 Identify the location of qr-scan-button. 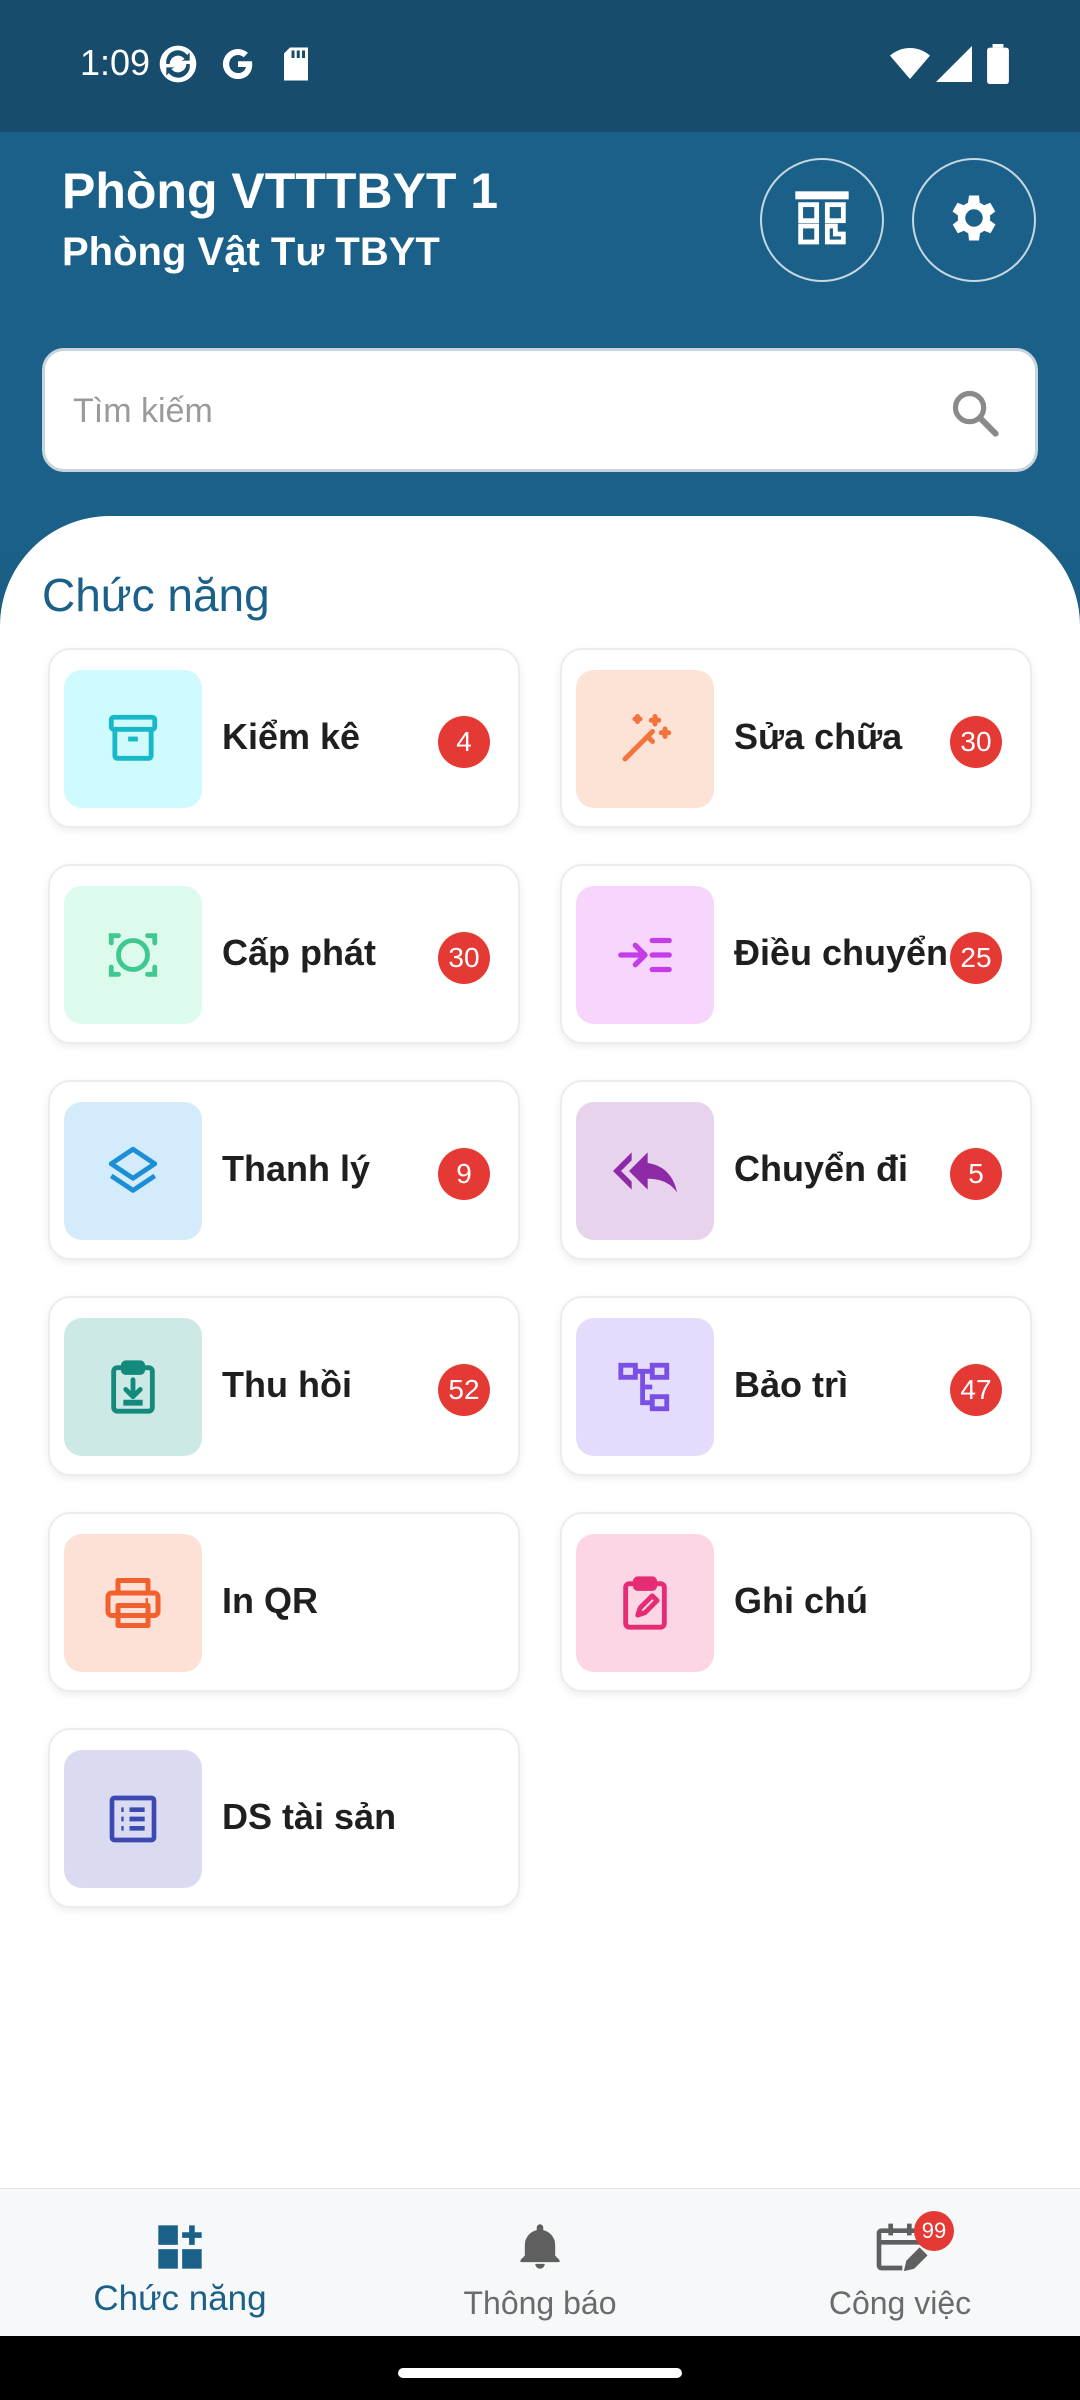
(822, 220).